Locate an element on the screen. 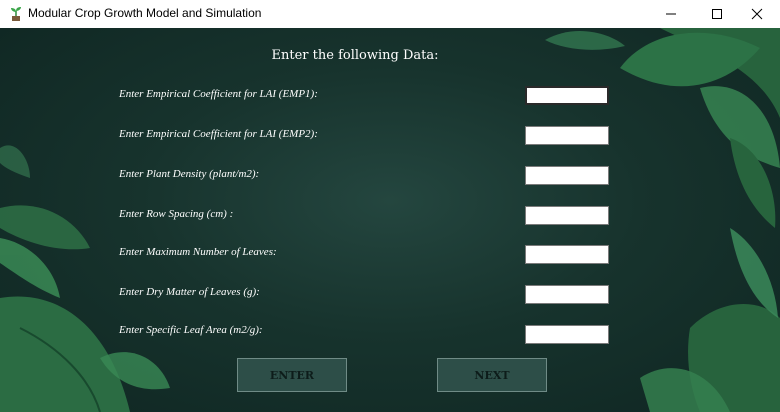  close-button is located at coordinates (757, 14).